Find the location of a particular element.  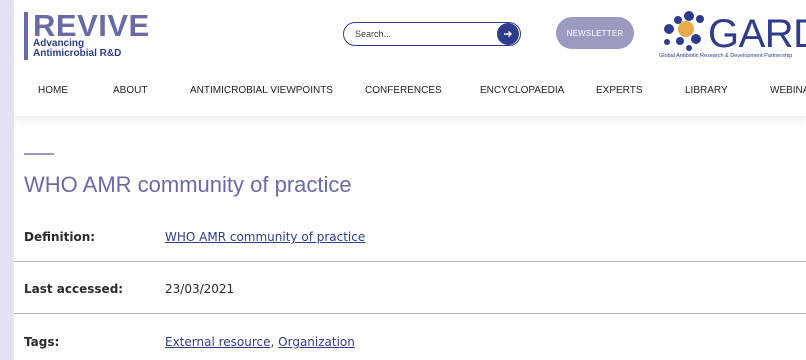

newsletter-button: NEWSLETTER is located at coordinates (595, 33).